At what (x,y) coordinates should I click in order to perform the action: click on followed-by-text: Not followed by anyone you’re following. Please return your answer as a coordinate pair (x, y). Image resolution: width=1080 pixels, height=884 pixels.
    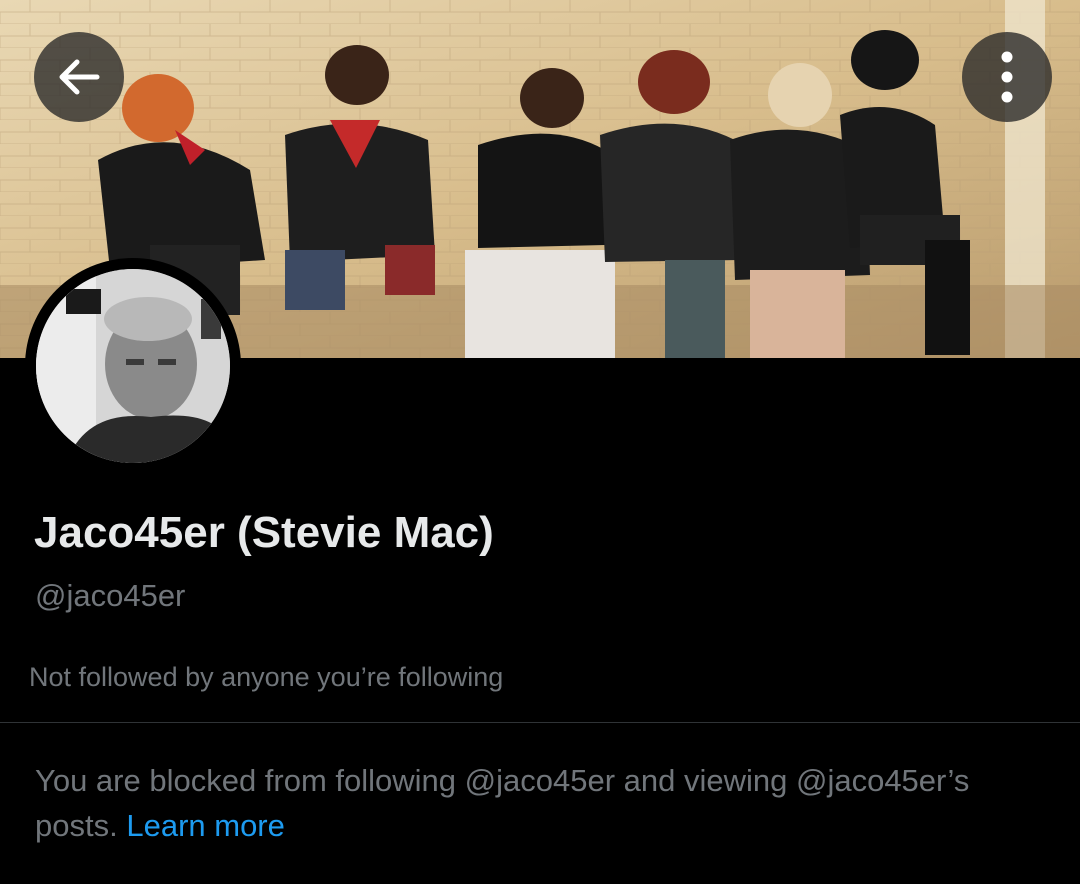
    Looking at the image, I should click on (266, 677).